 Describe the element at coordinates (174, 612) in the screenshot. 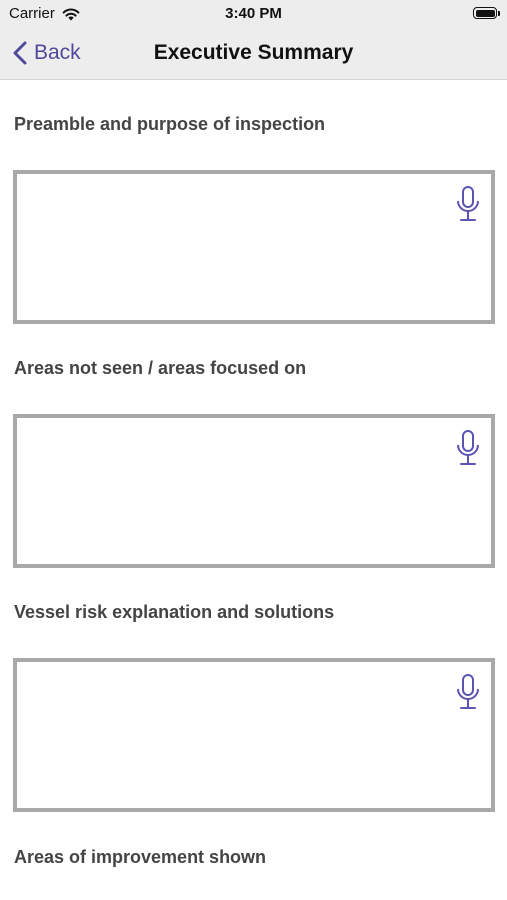

I see `section-label-vessel-risk: Vessel risk explanation and solutions` at that location.